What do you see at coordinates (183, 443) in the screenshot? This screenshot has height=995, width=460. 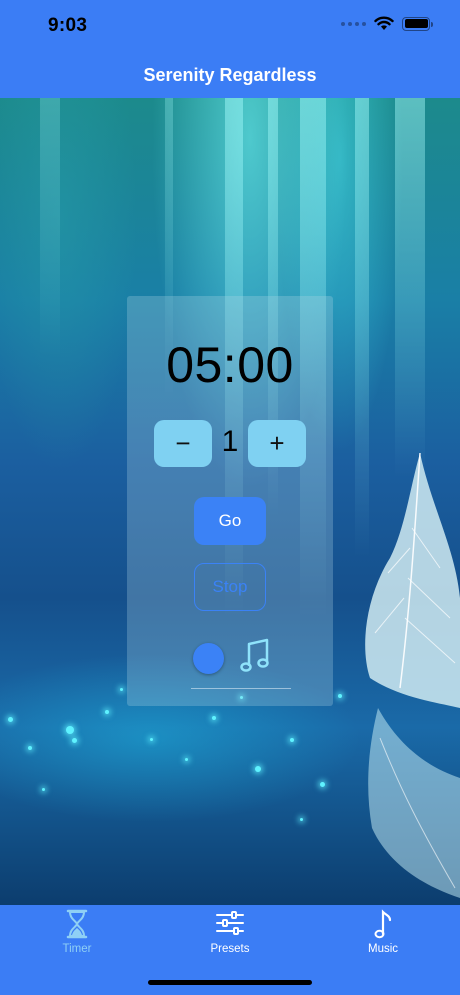 I see `decrement-button: −` at bounding box center [183, 443].